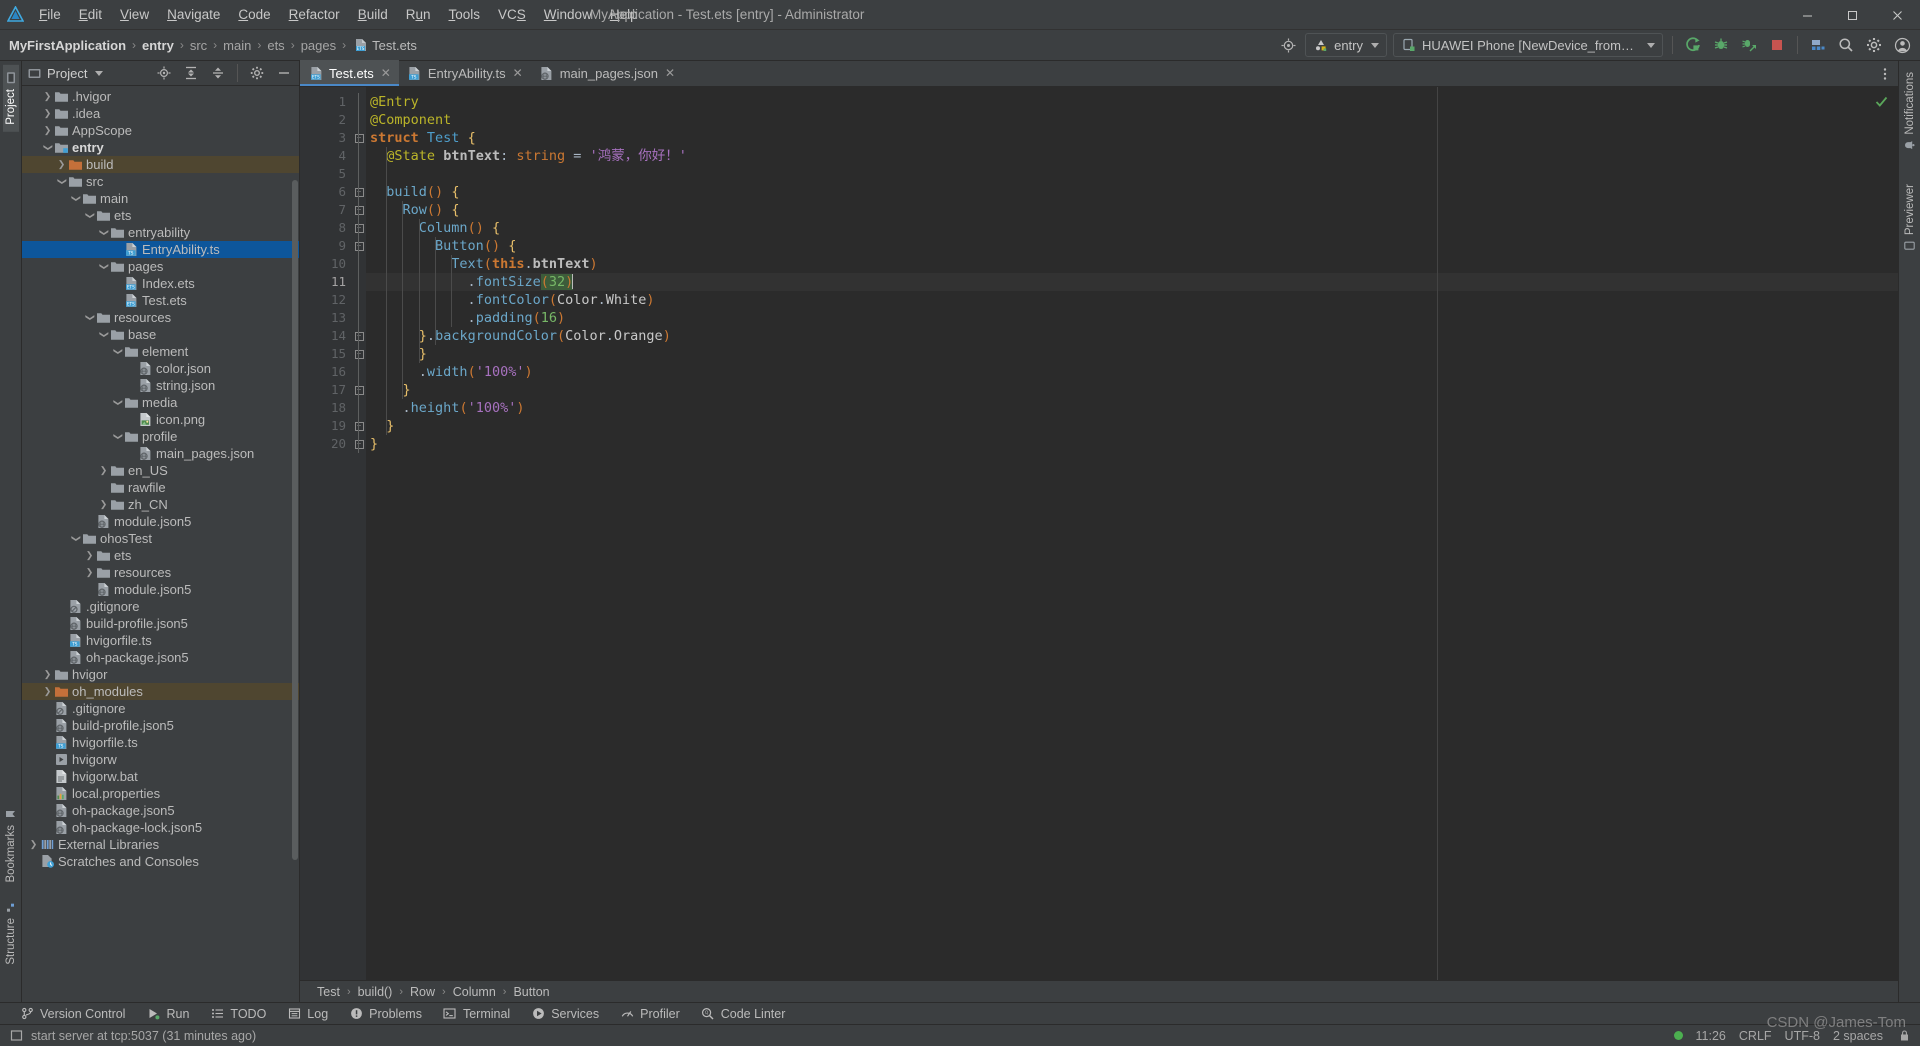 Image resolution: width=1920 pixels, height=1046 pixels. What do you see at coordinates (1904, 1036) in the screenshot?
I see `lock-icon` at bounding box center [1904, 1036].